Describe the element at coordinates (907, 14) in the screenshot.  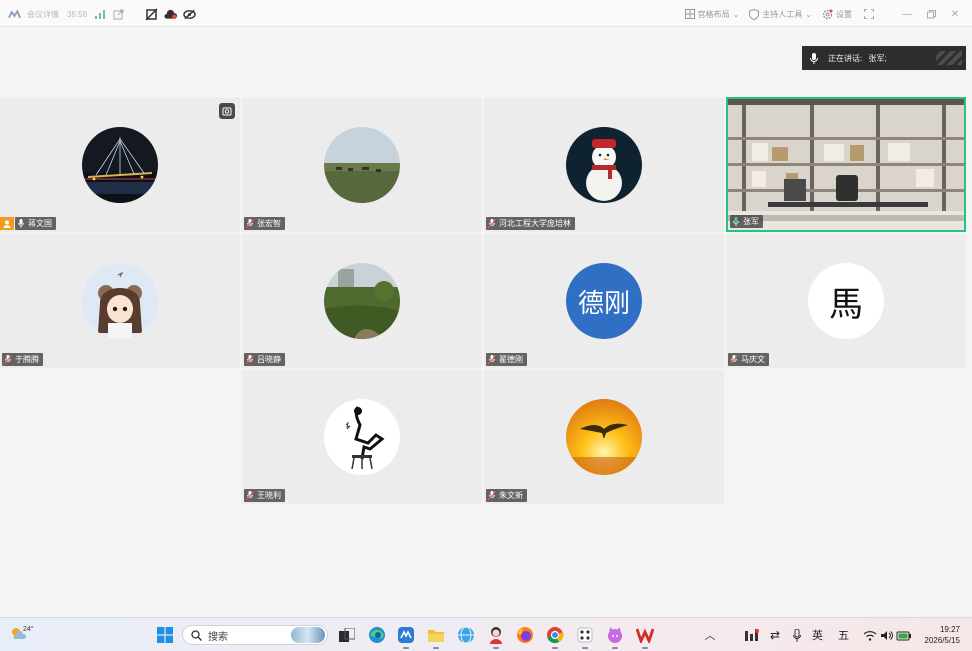
I see `minimize-icon: —` at that location.